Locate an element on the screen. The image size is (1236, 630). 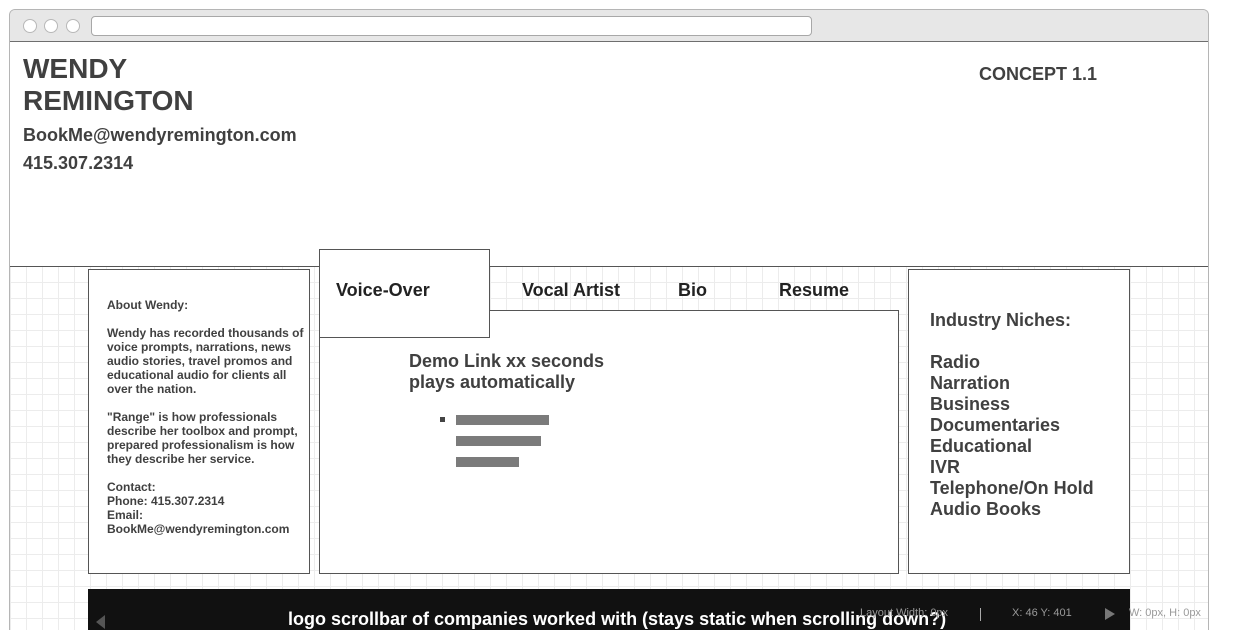
about-contact-phone: Phone: 415.307.2314 is located at coordinates (166, 501).